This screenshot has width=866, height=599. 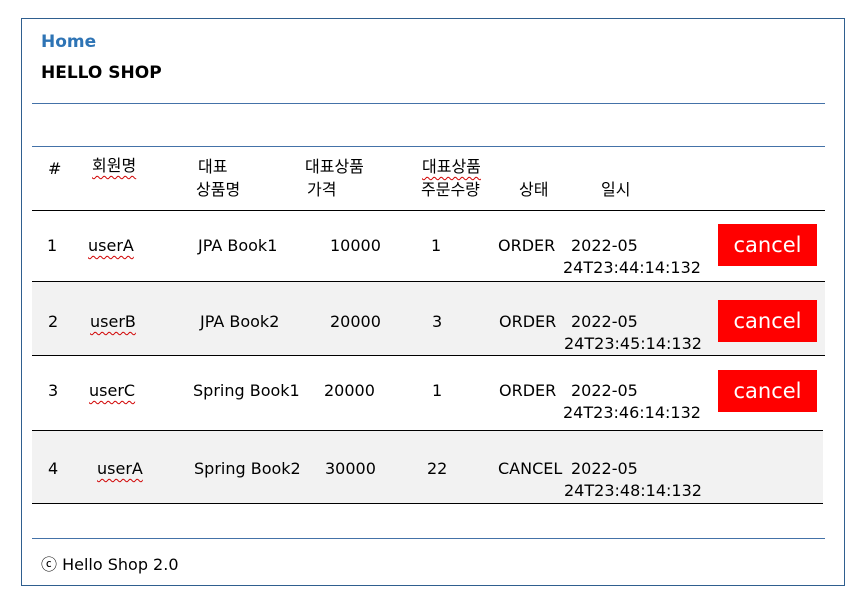 I want to click on column-header-item-line1: 대표, so click(x=213, y=166).